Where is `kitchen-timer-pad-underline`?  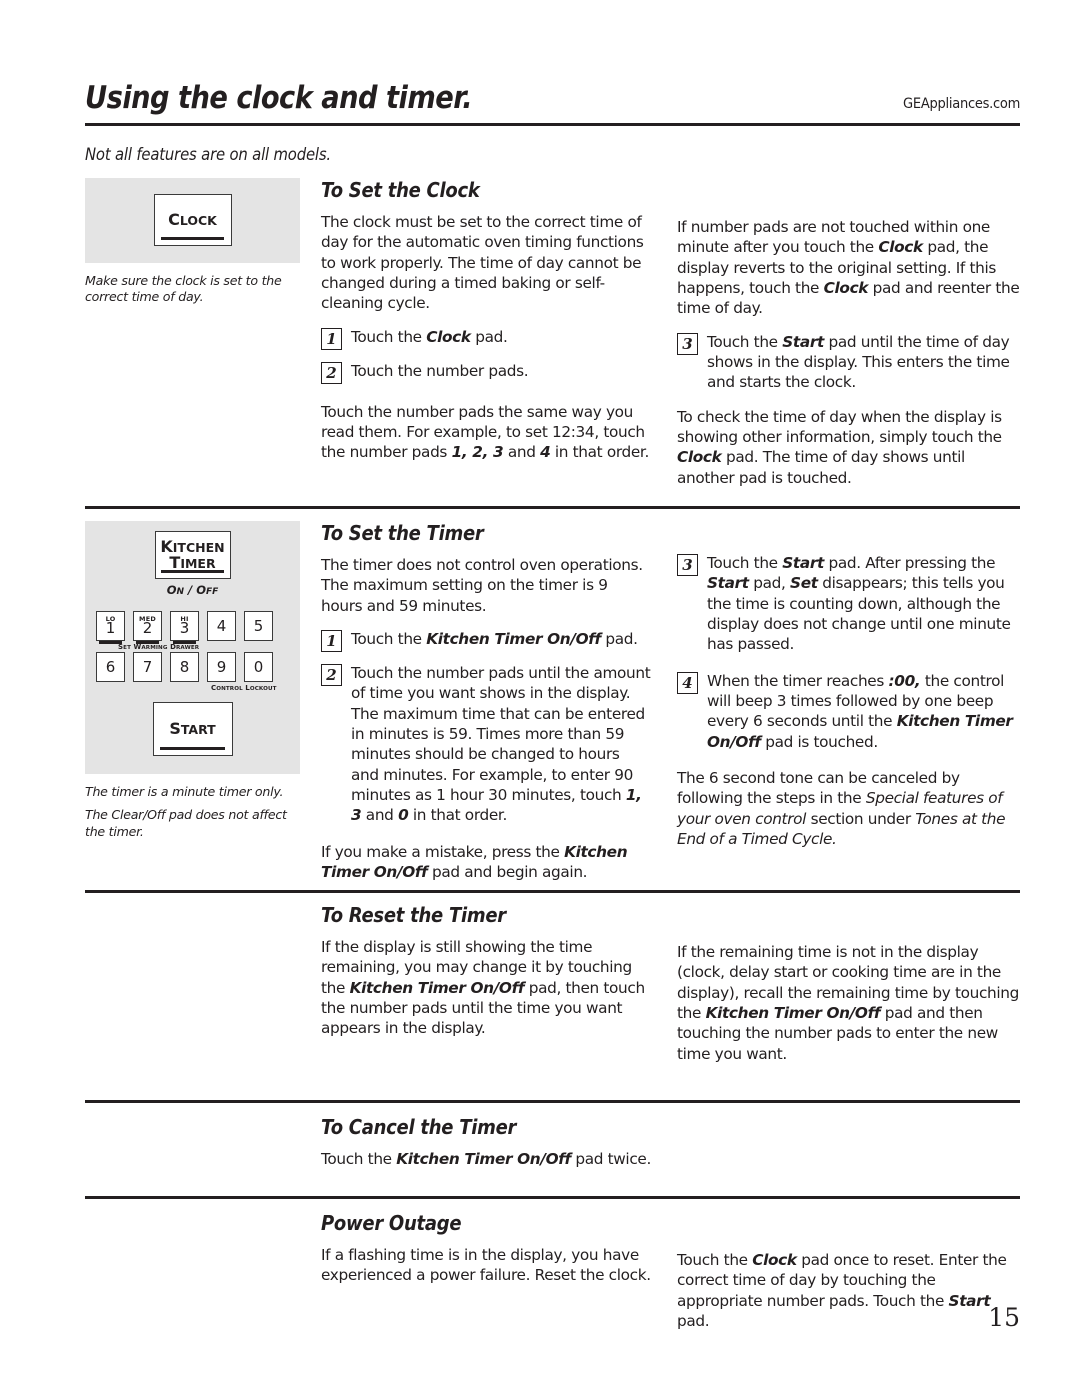
kitchen-timer-pad-underline is located at coordinates (192, 571).